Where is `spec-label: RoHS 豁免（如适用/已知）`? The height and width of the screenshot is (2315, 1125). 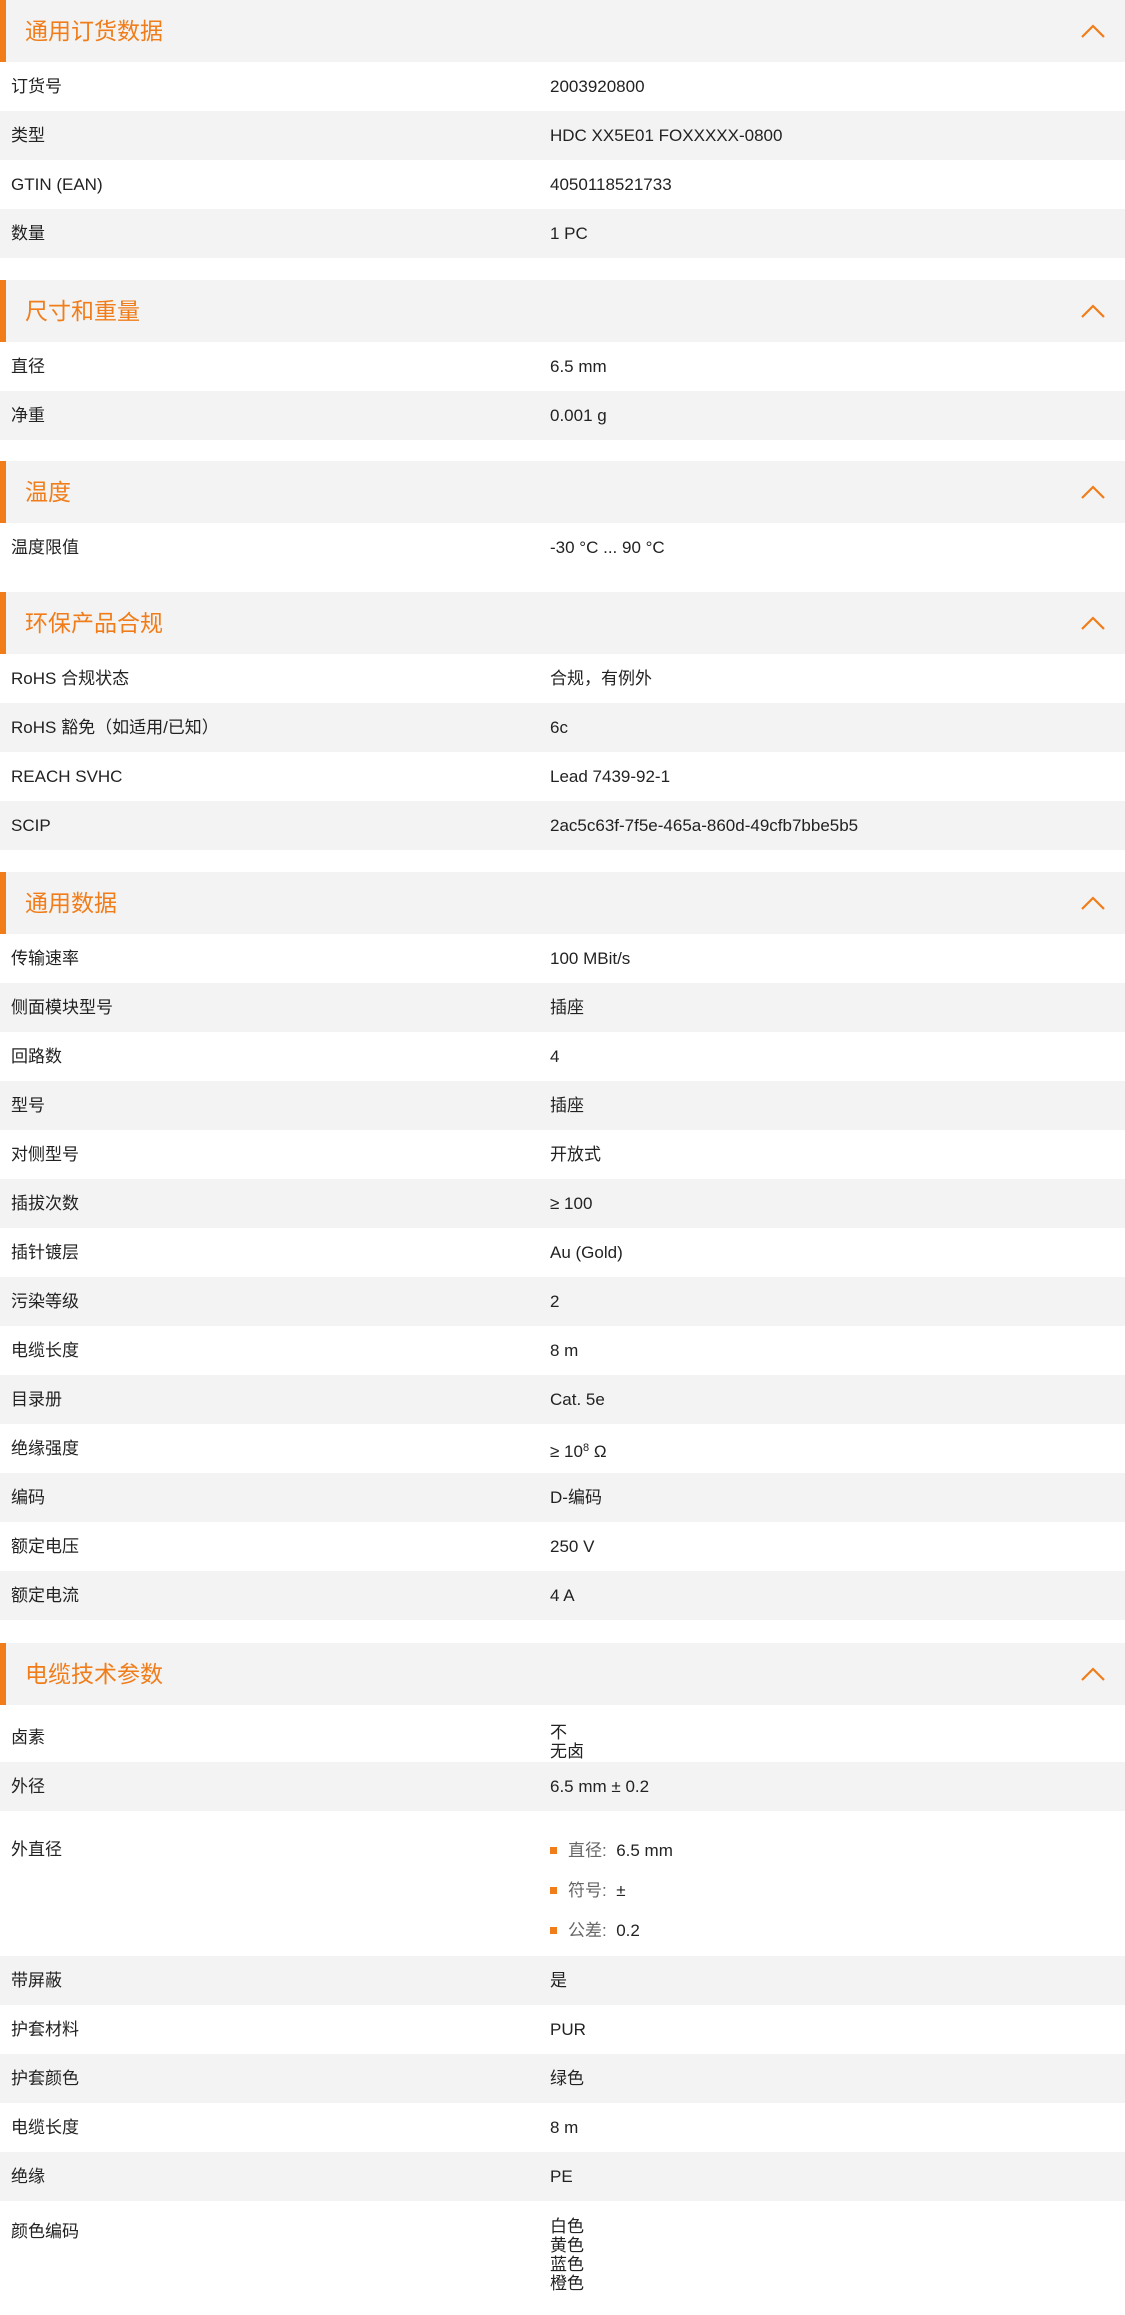
spec-label: RoHS 豁免（如适用/已知） is located at coordinates (115, 727).